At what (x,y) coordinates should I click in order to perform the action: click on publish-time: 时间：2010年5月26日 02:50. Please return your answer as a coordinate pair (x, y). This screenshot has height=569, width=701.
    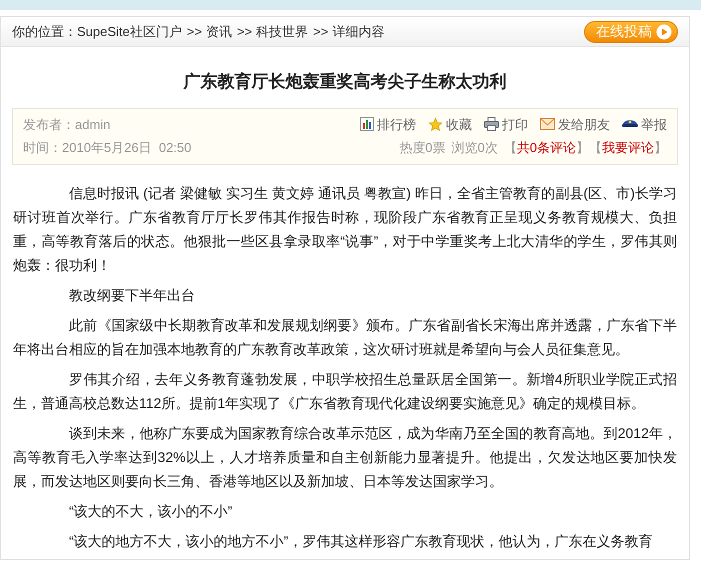
    Looking at the image, I should click on (107, 148).